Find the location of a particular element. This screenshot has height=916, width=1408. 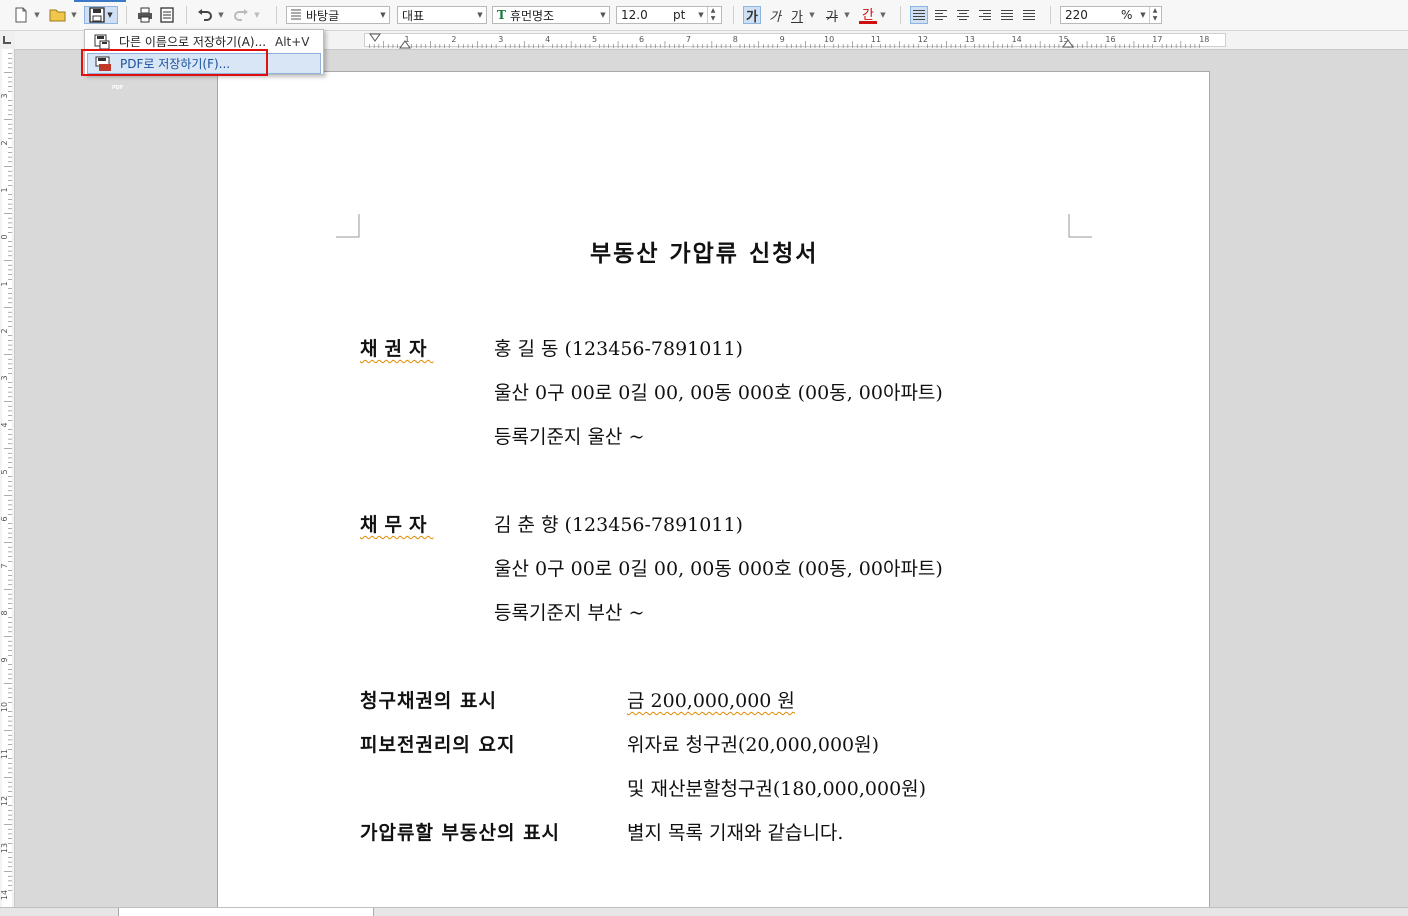

vertical-ruler: 3 2 1 0 1 2 3 4 5 6 7 8 9 10 11 12 13 14 is located at coordinates (7, 478).